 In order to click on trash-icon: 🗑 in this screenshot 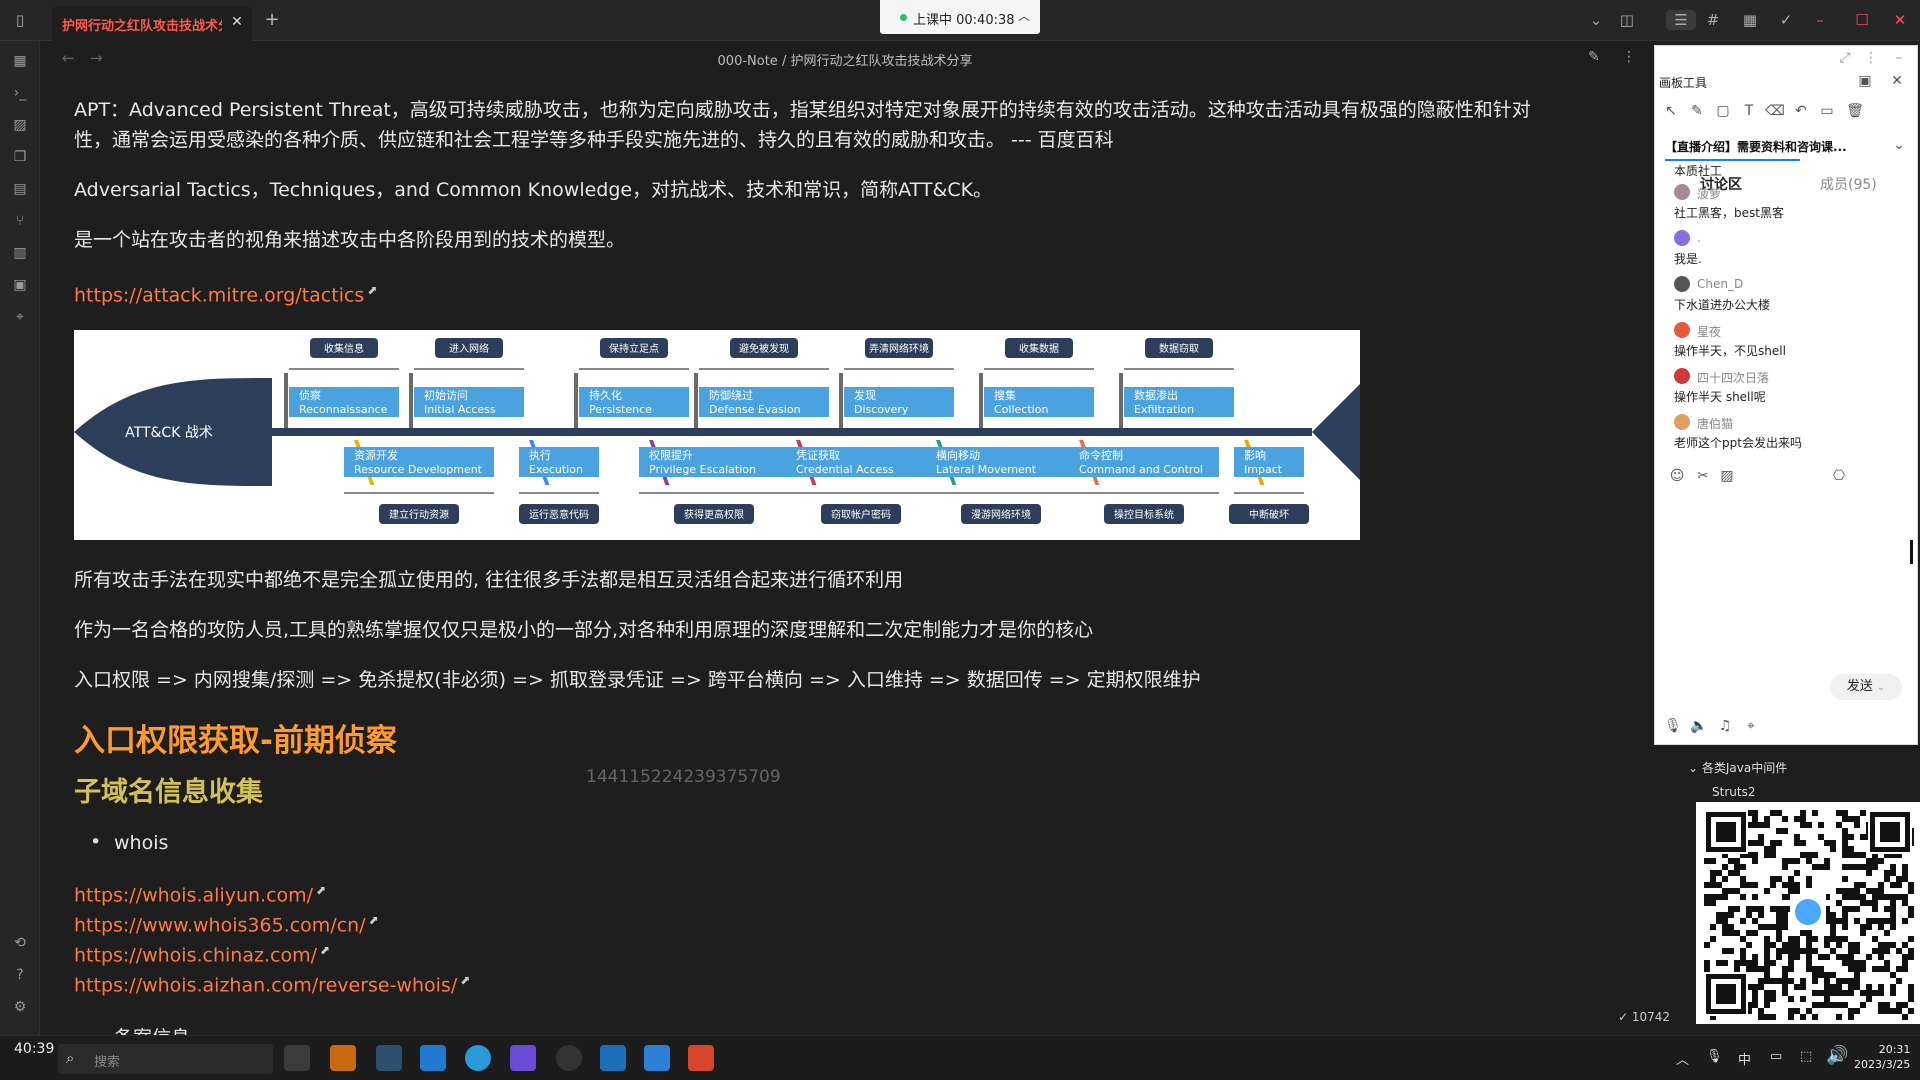, I will do `click(1855, 111)`.